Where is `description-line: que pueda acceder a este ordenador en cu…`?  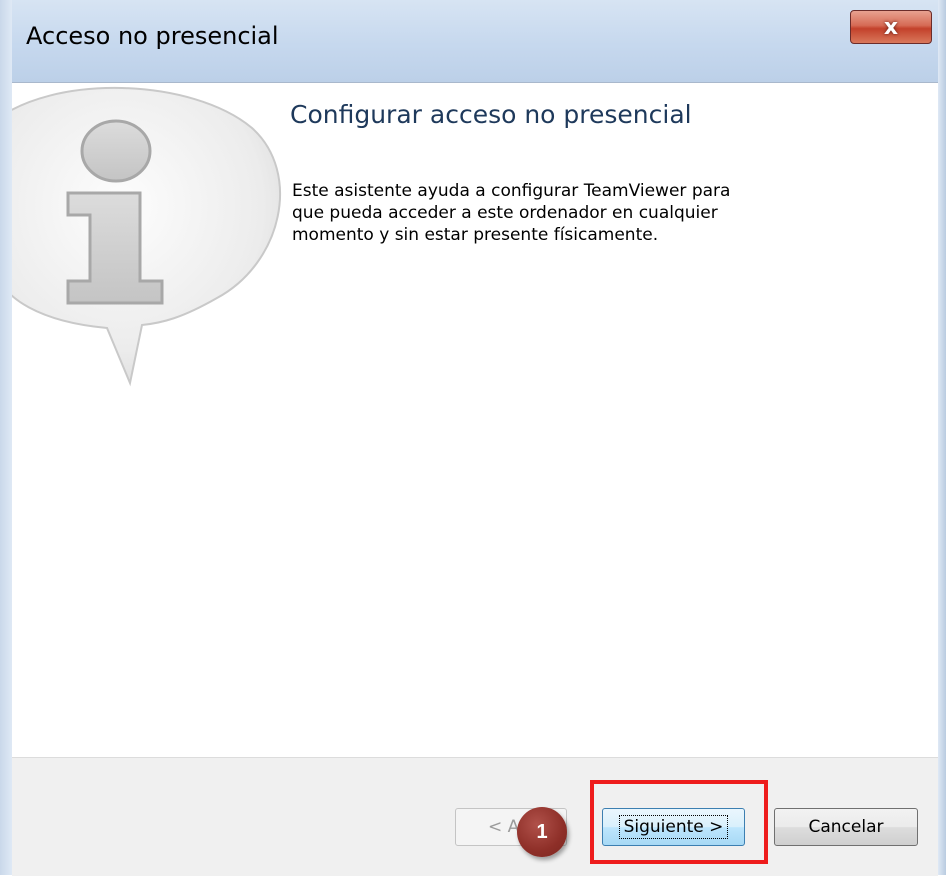 description-line: que pueda acceder a este ordenador en cu… is located at coordinates (505, 213).